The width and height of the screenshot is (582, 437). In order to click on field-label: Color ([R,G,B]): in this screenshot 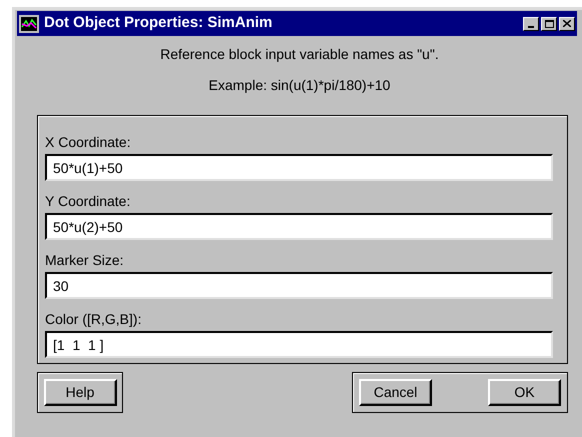, I will do `click(93, 320)`.